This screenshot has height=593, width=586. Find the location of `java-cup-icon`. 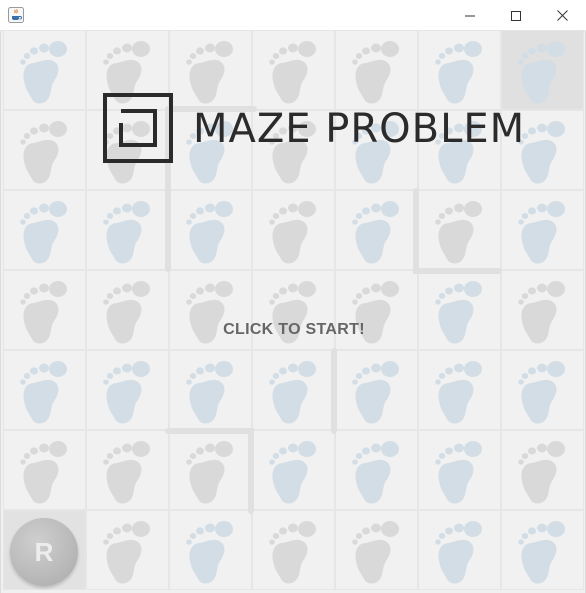

java-cup-icon is located at coordinates (16, 15).